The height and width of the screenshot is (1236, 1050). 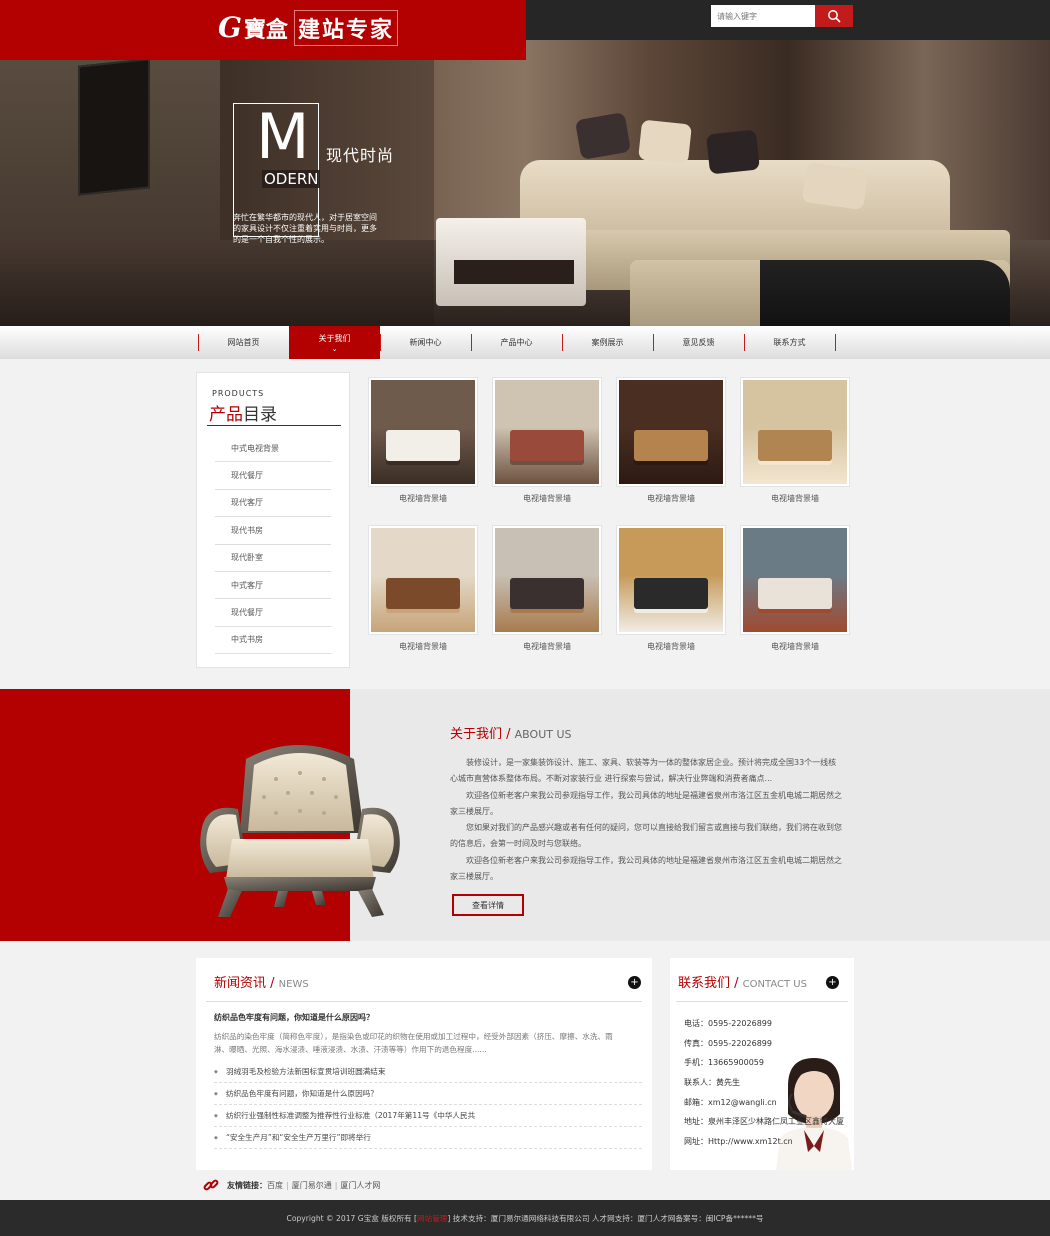 What do you see at coordinates (291, 179) in the screenshot?
I see `banner-odern: ODERN` at bounding box center [291, 179].